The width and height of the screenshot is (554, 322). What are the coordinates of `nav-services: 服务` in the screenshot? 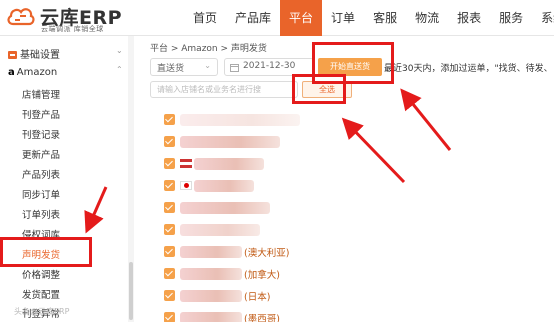 It's located at (511, 18).